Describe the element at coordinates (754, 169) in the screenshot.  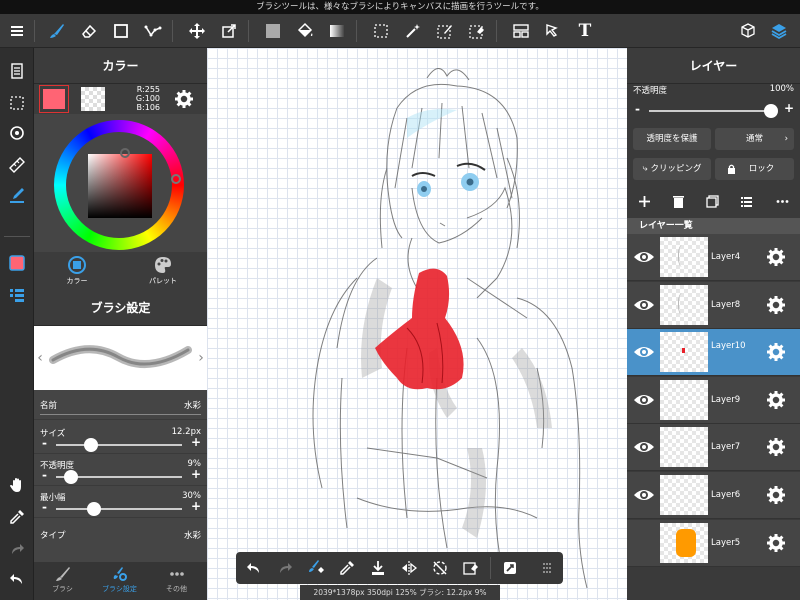
I see `lock-button: ロック` at that location.